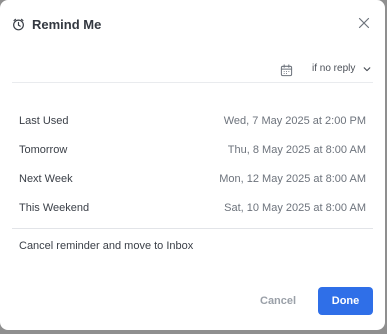 The image size is (387, 334). I want to click on reply-condition-dropdown: if no reply, so click(341, 68).